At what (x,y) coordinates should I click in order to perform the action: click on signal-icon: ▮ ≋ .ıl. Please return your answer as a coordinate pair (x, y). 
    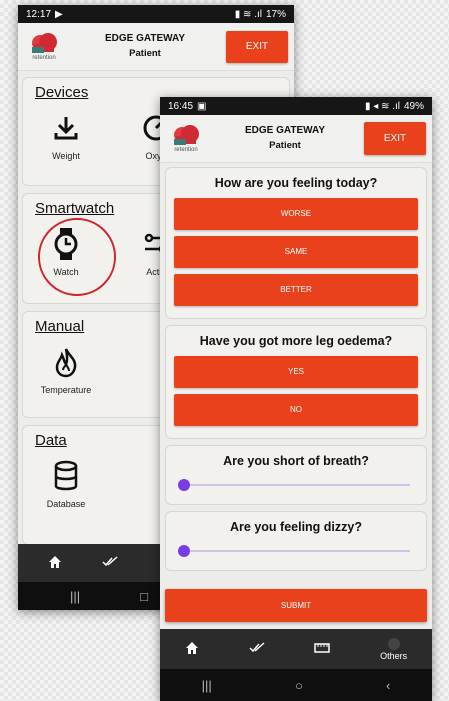
    Looking at the image, I should click on (248, 14).